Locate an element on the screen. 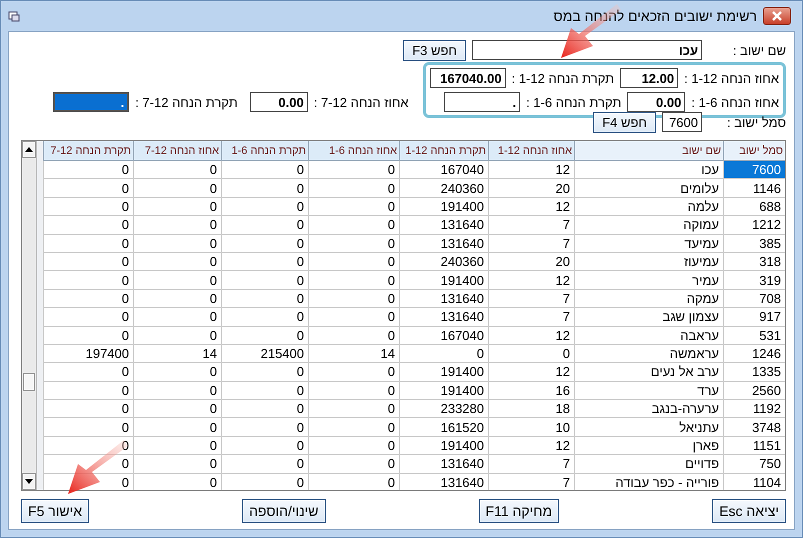 The width and height of the screenshot is (803, 538). scrollbar is located at coordinates (29, 315).